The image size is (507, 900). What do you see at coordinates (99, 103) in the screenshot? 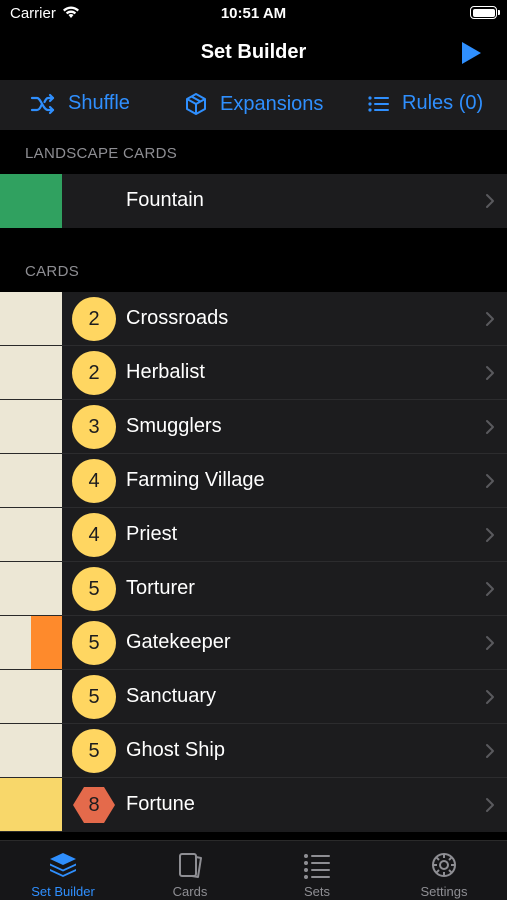
I see `shuffle-label: Shuffle` at bounding box center [99, 103].